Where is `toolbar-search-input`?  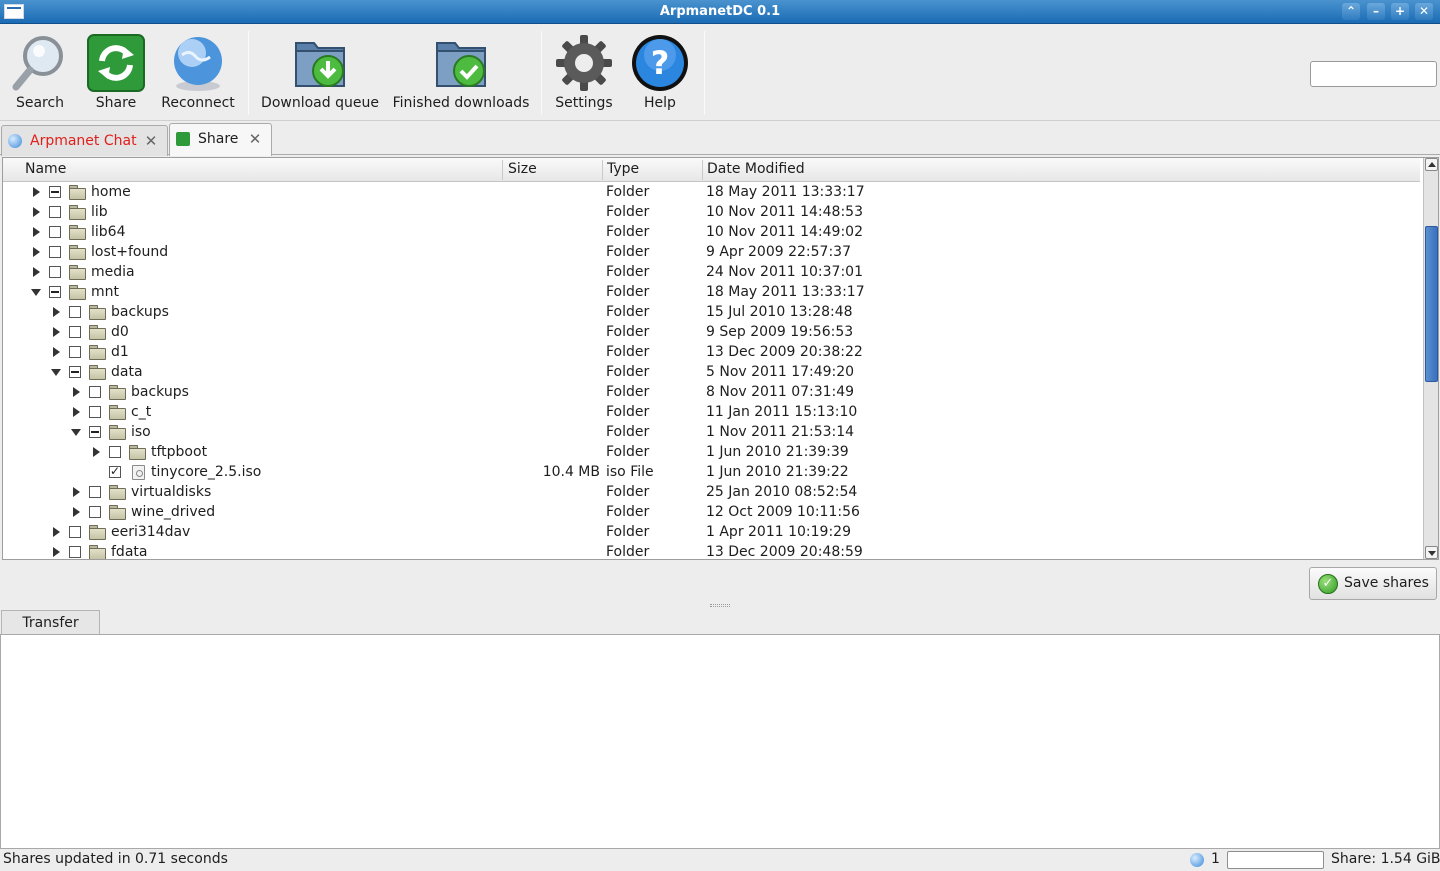
toolbar-search-input is located at coordinates (1373, 74).